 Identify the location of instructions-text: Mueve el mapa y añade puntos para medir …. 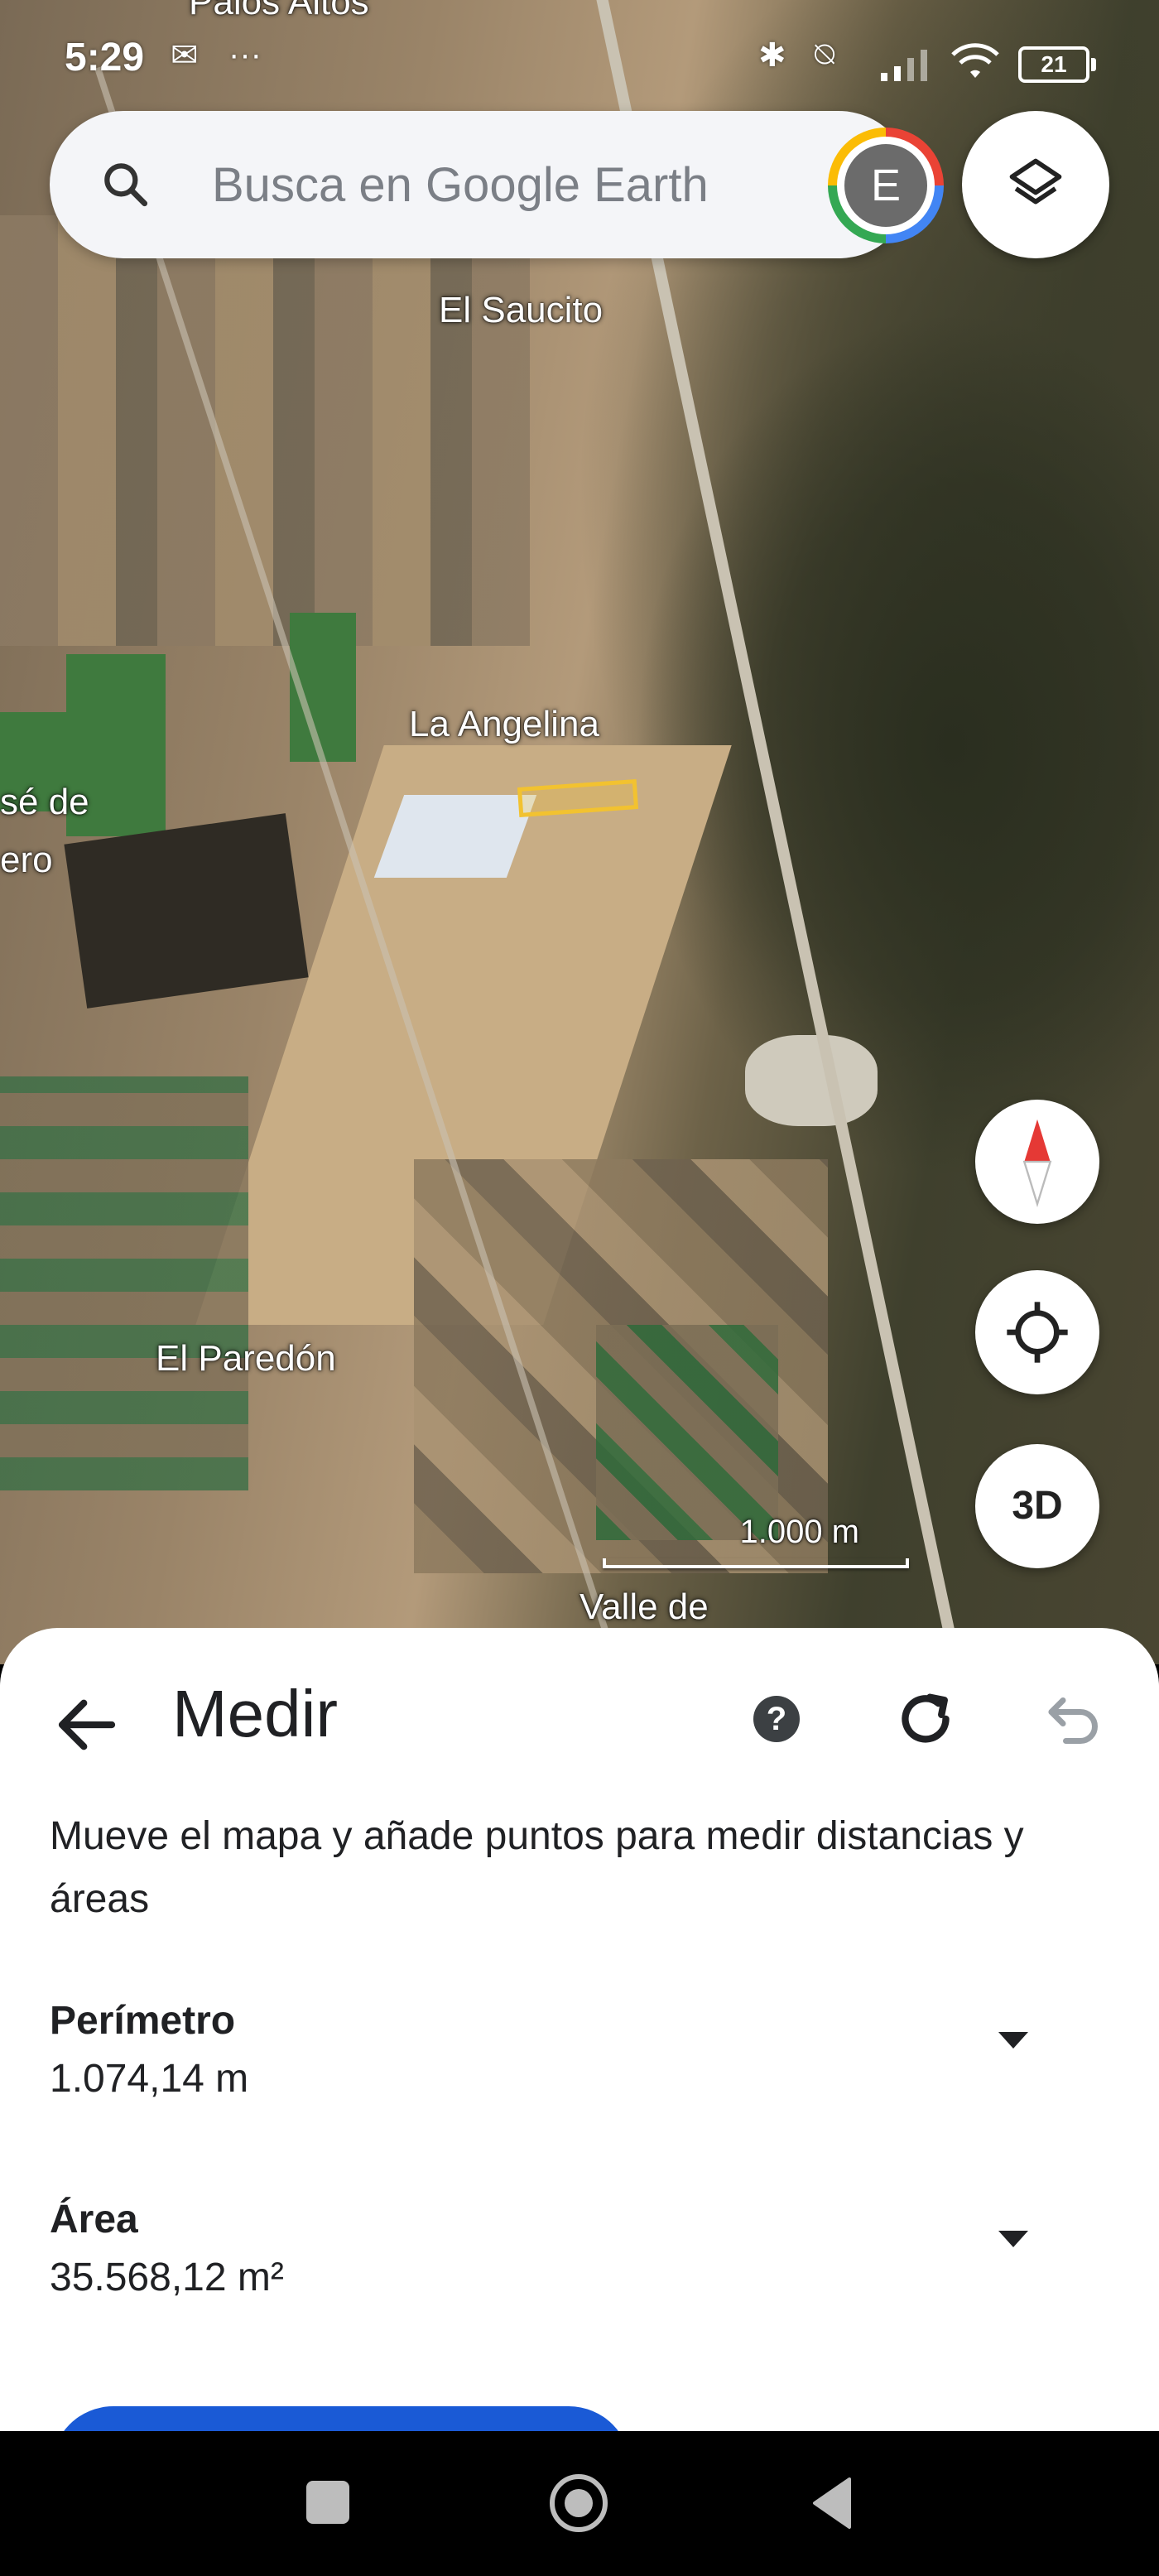
(537, 1867).